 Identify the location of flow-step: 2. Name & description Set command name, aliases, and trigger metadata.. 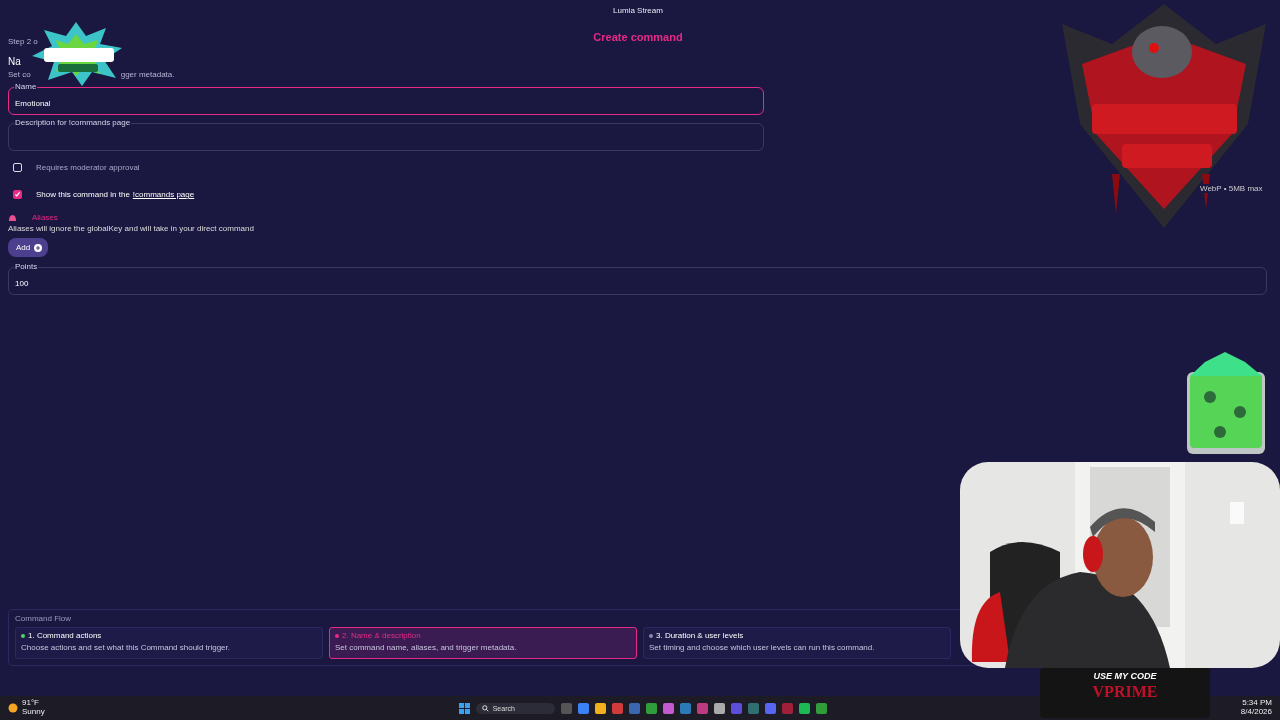
(483, 643).